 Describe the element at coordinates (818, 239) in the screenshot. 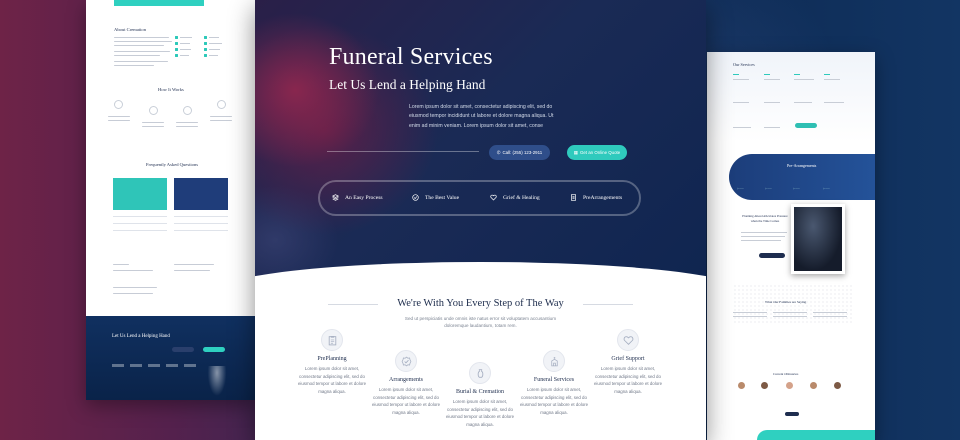

I see `grief-photo` at that location.